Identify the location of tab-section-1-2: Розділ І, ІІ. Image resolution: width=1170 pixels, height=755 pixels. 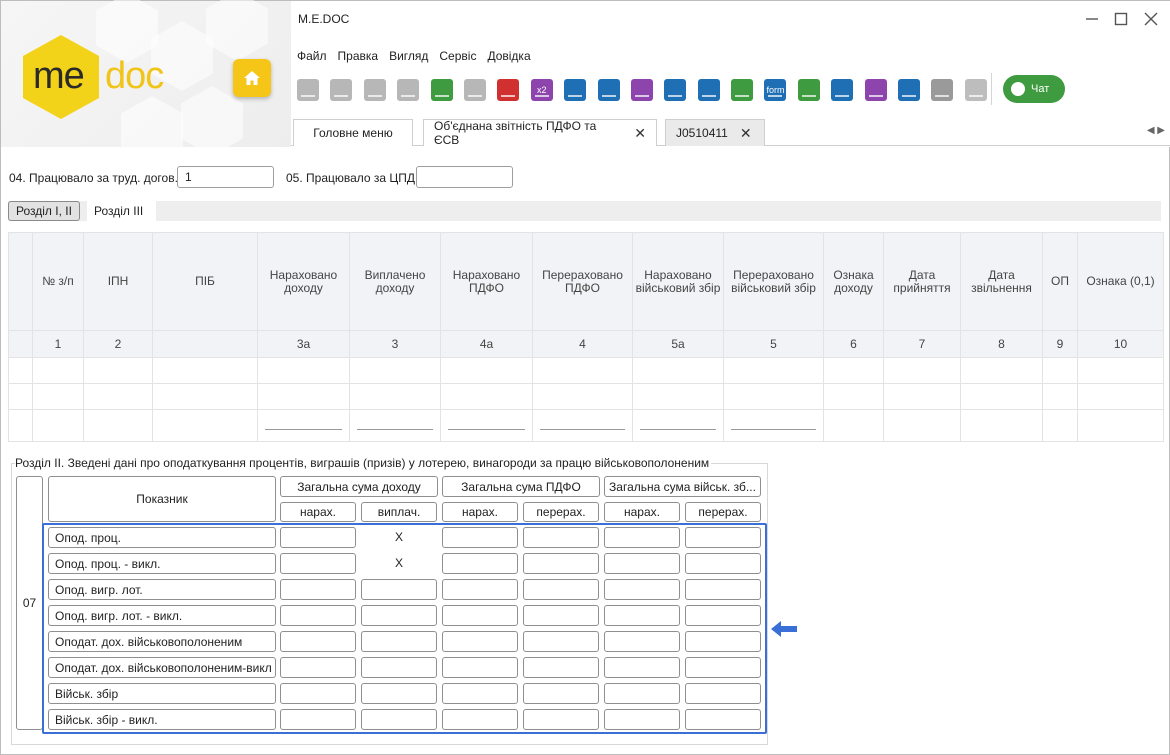
(44, 211).